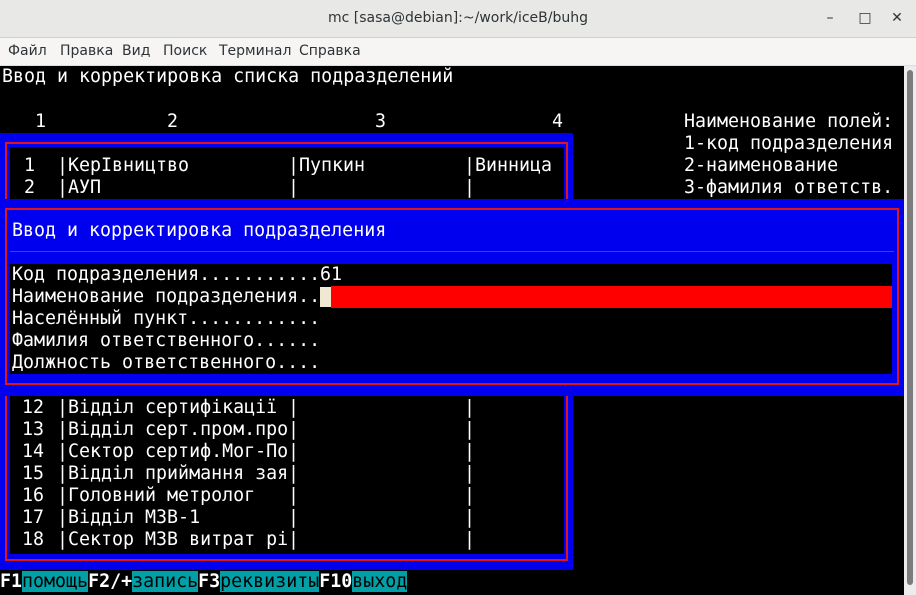 Image resolution: width=916 pixels, height=595 pixels. I want to click on key-f1: F1, so click(11, 581).